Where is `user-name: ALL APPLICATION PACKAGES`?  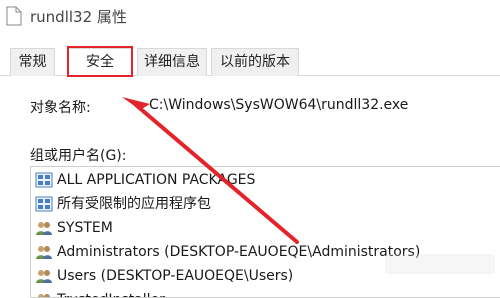 user-name: ALL APPLICATION PACKAGES is located at coordinates (156, 180).